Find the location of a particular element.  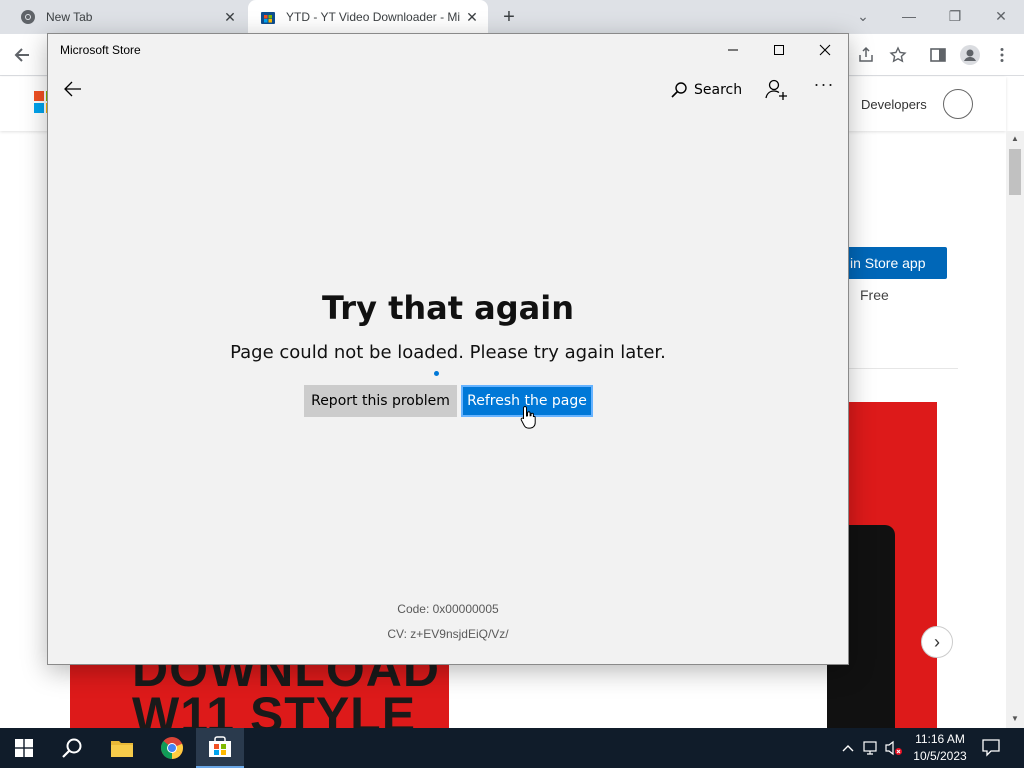

start-icon is located at coordinates (24, 748).